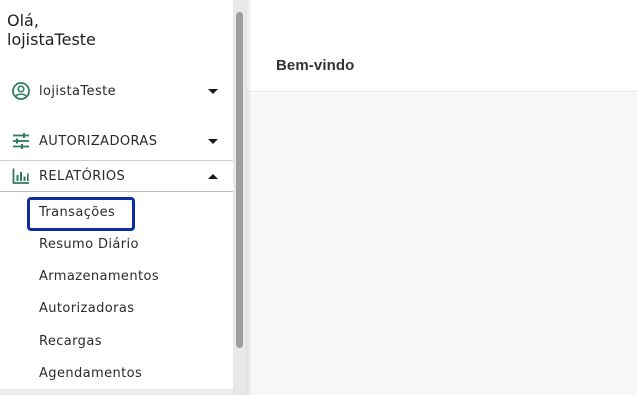  What do you see at coordinates (315, 65) in the screenshot?
I see `page-title: Bem-vindo` at bounding box center [315, 65].